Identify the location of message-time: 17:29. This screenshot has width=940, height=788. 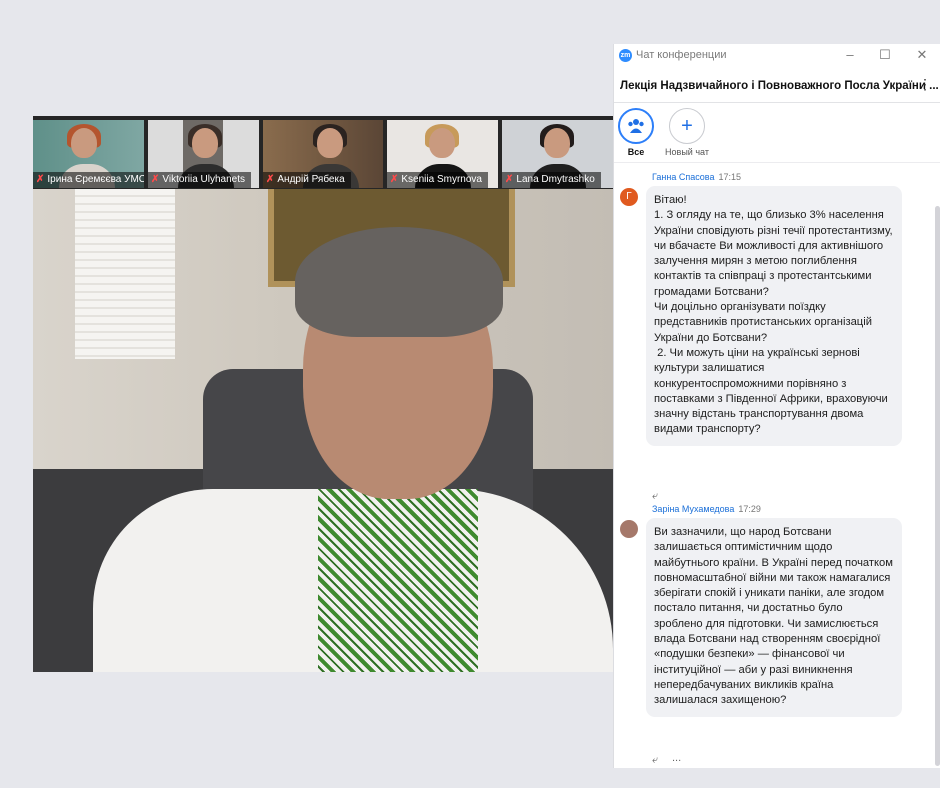
(749, 509).